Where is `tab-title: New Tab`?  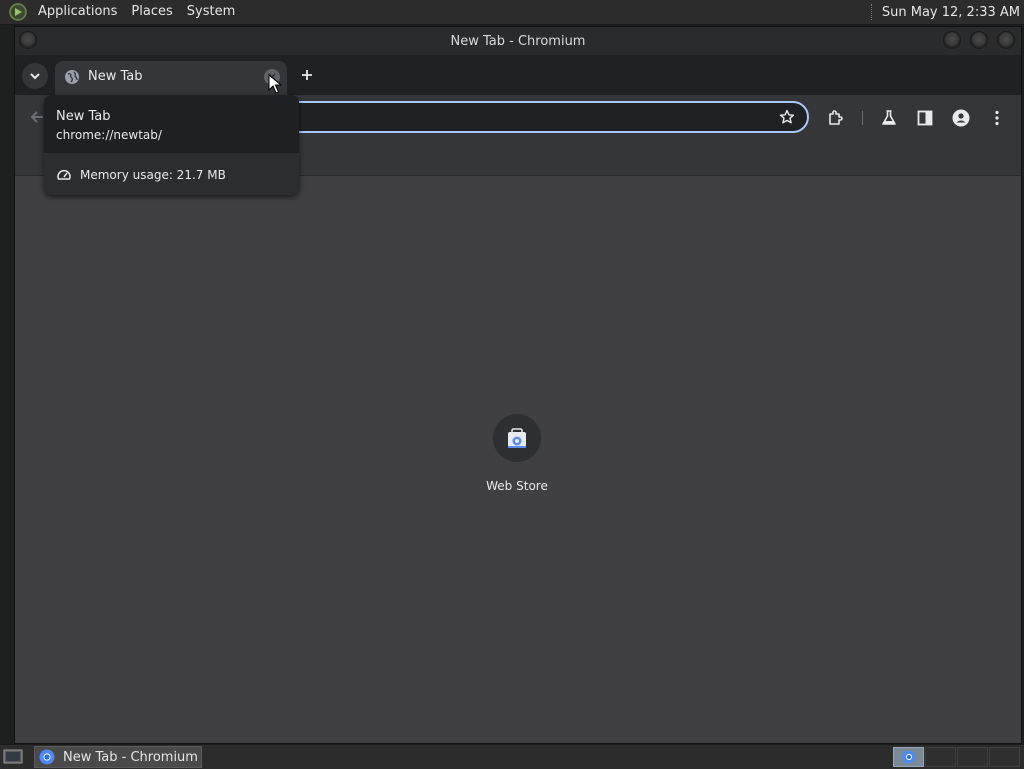 tab-title: New Tab is located at coordinates (115, 76).